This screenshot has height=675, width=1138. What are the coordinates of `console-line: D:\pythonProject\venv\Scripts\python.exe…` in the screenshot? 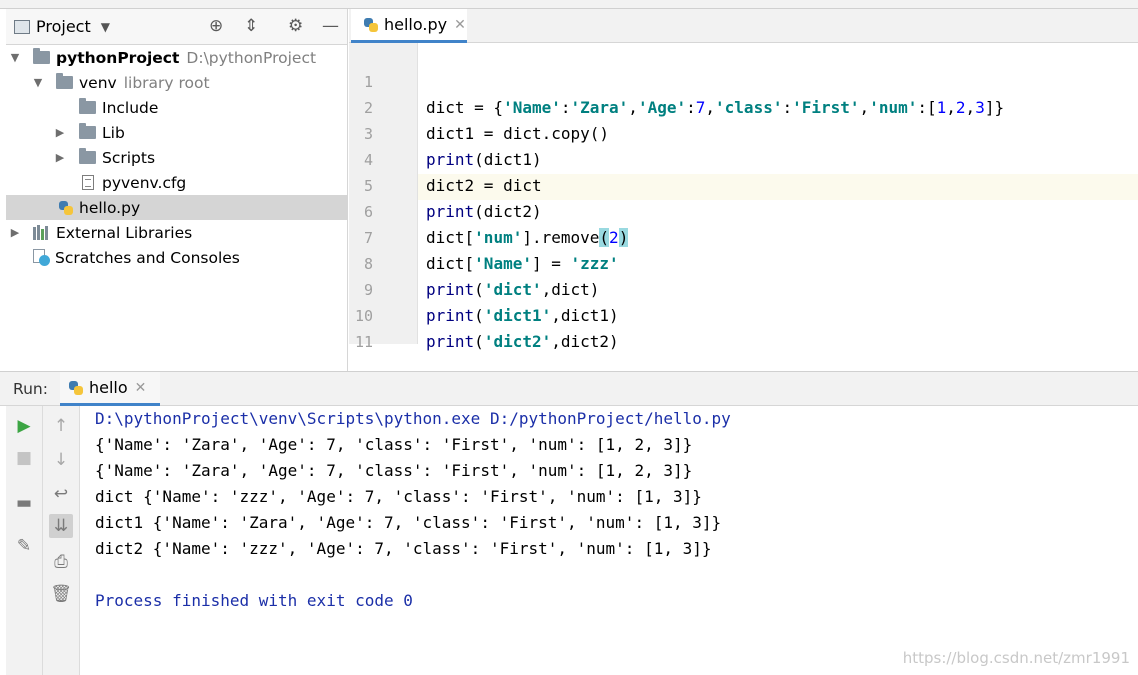 It's located at (413, 418).